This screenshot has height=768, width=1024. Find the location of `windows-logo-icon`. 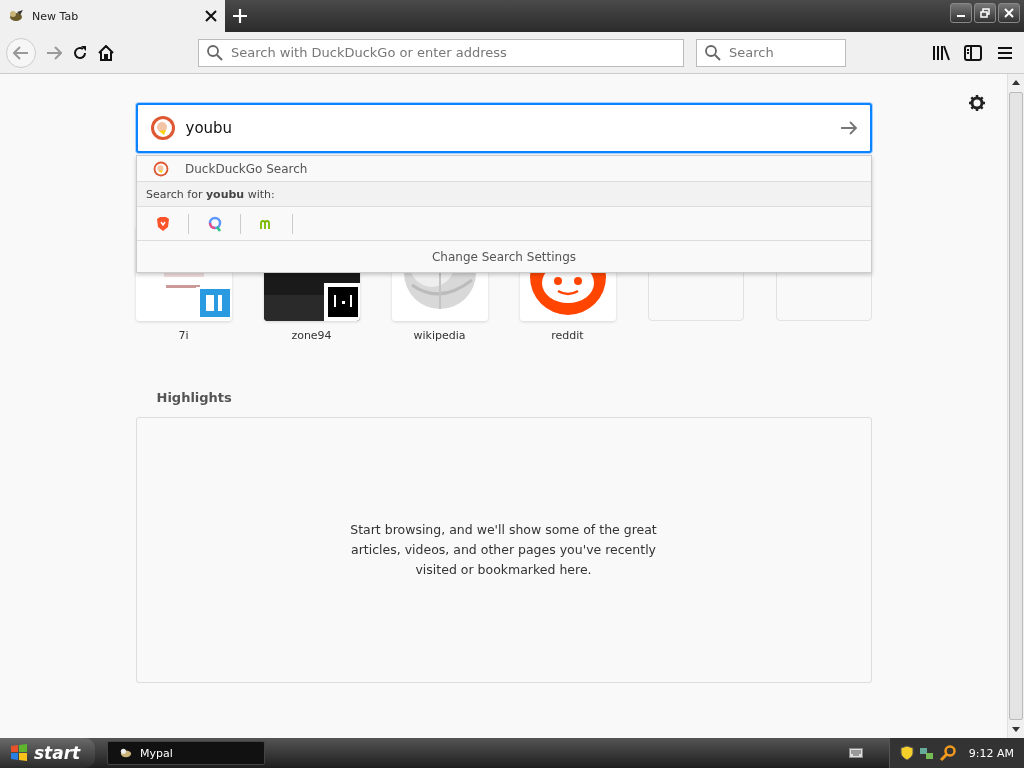

windows-logo-icon is located at coordinates (19, 753).